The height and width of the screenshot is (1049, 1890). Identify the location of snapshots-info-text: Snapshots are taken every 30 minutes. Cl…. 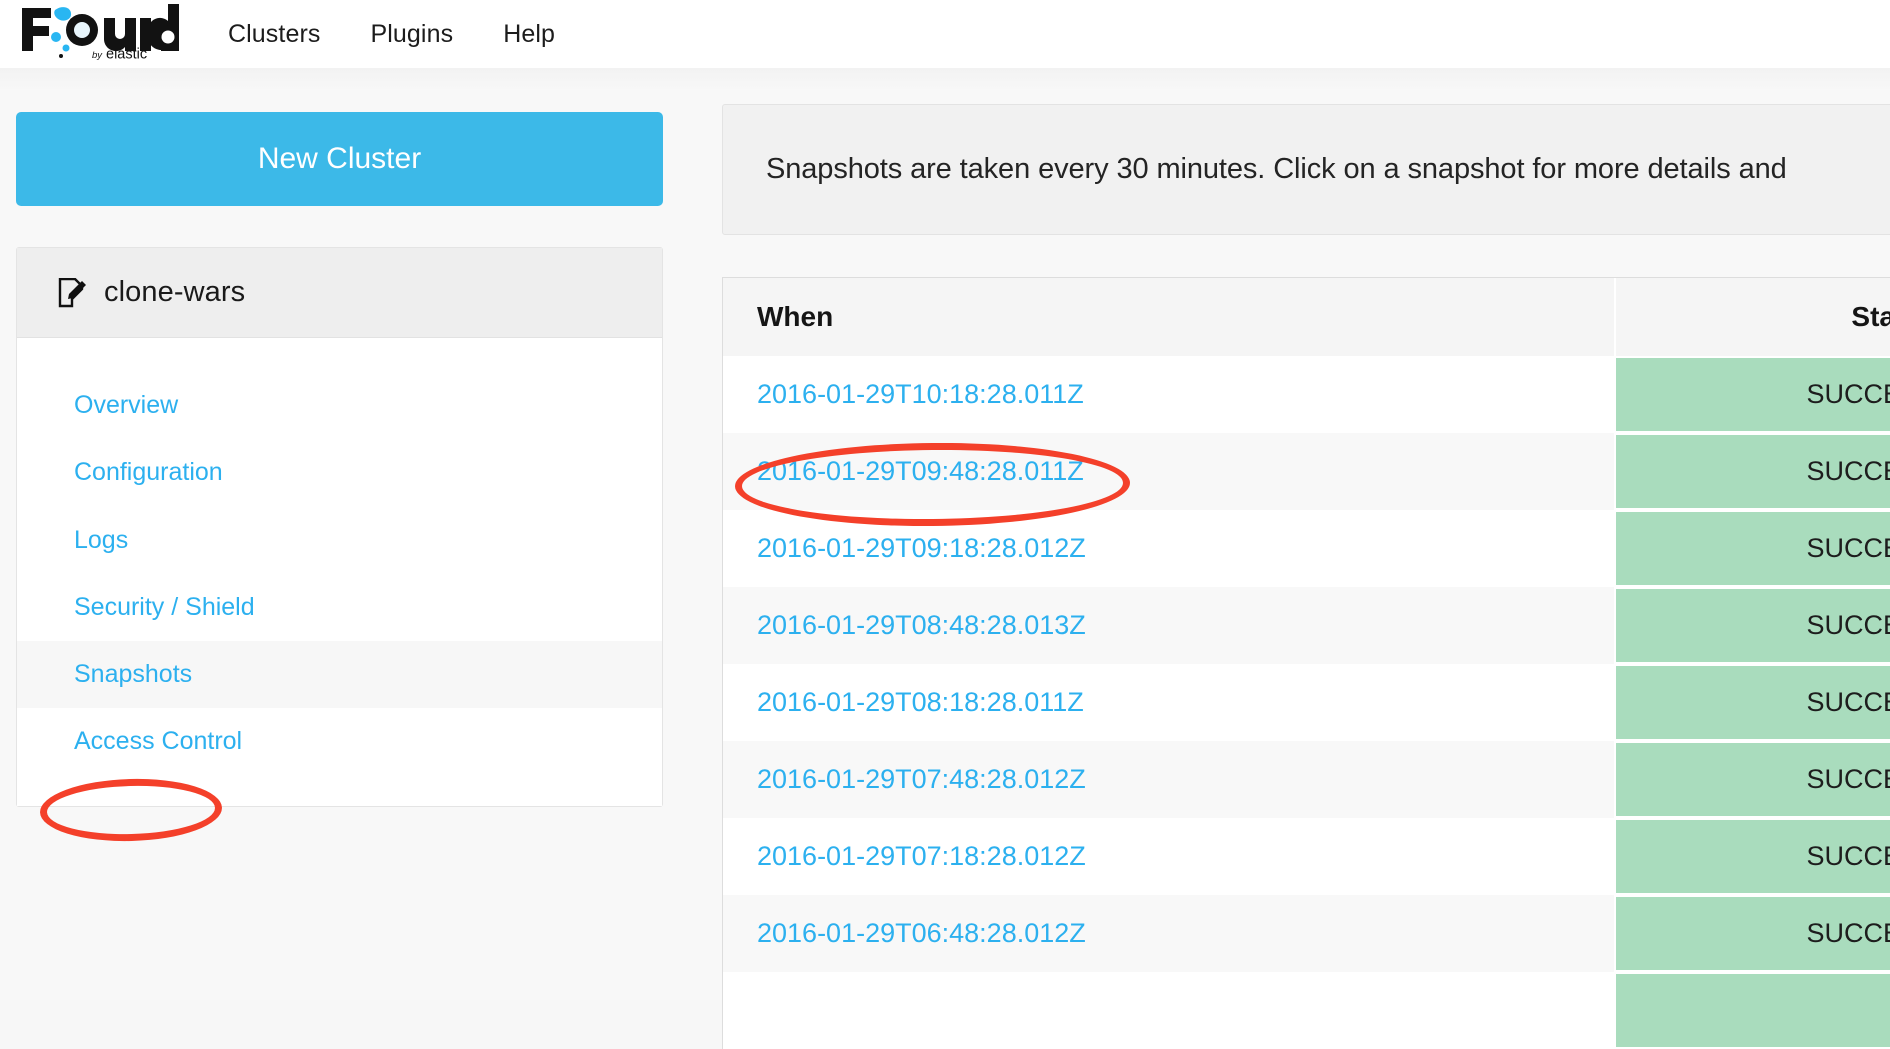
(1276, 169).